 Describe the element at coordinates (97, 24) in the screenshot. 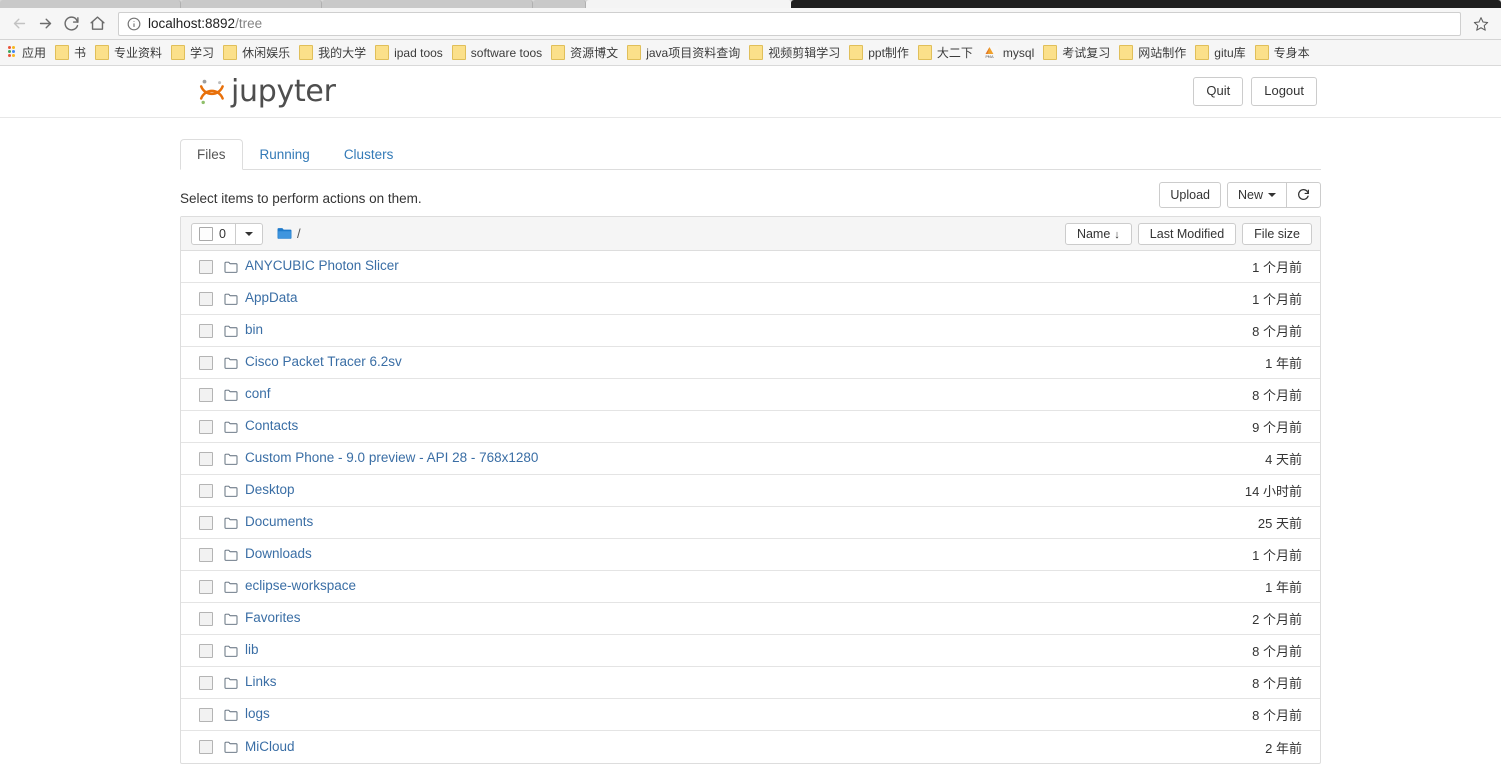

I see `home-icon` at that location.